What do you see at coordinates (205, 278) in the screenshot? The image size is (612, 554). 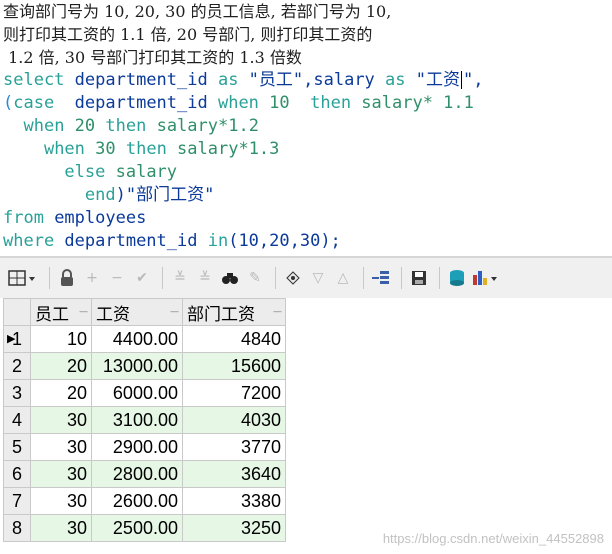 I see `filter-clear-icon: ≚` at bounding box center [205, 278].